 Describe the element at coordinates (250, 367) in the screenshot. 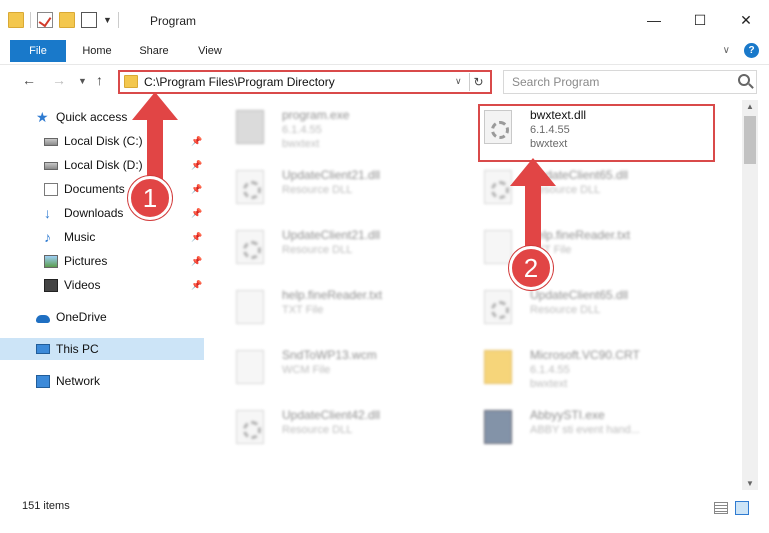

I see `file-icon` at that location.